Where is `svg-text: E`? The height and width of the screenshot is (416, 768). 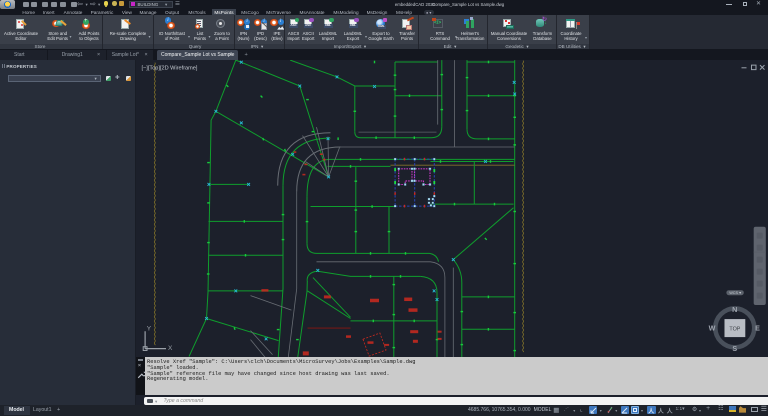 svg-text: E is located at coordinates (757, 328).